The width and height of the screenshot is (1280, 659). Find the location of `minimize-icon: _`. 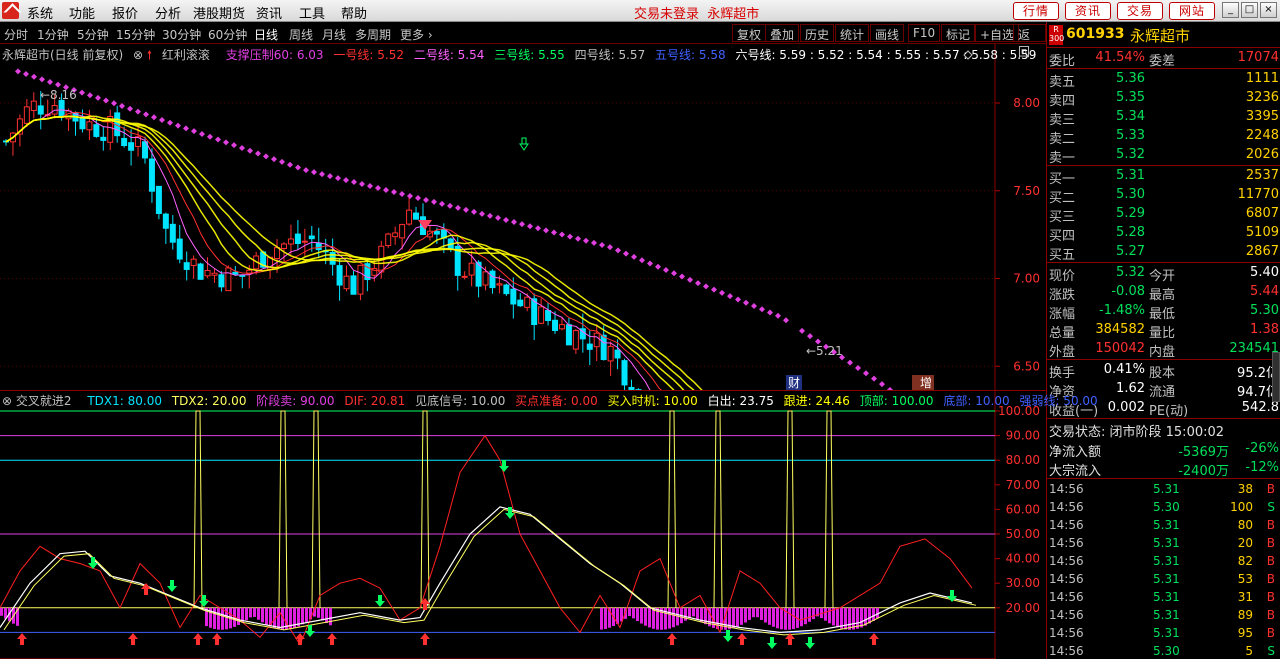

minimize-icon: _ is located at coordinates (1230, 10).